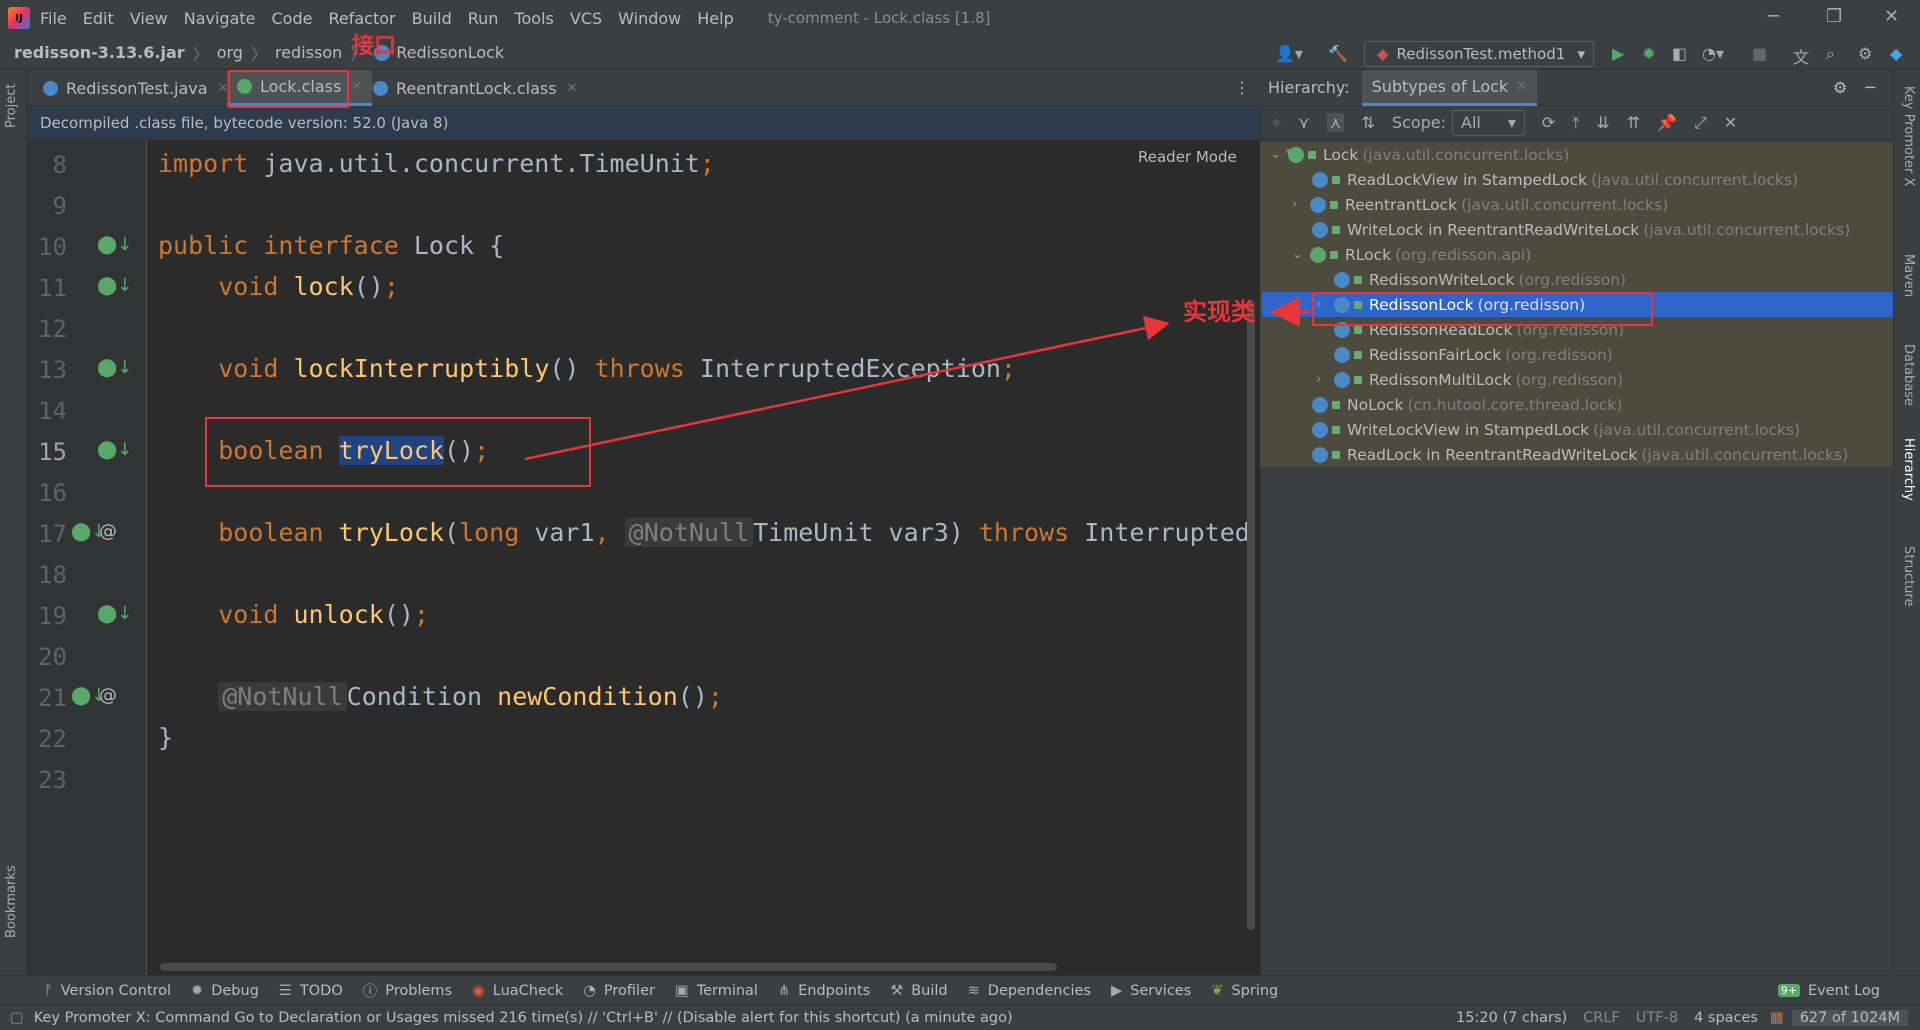 Image resolution: width=1920 pixels, height=1030 pixels. I want to click on annotation-arrows, so click(917, 379).